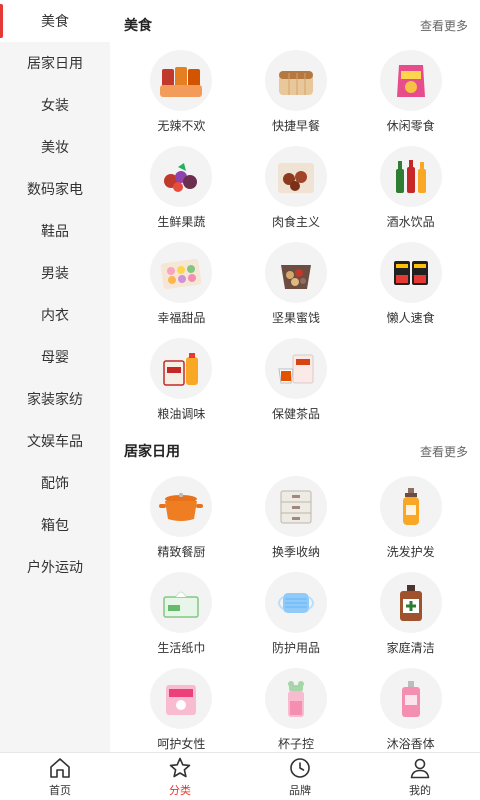  Describe the element at coordinates (295, 698) in the screenshot. I see `cup-icon` at that location.